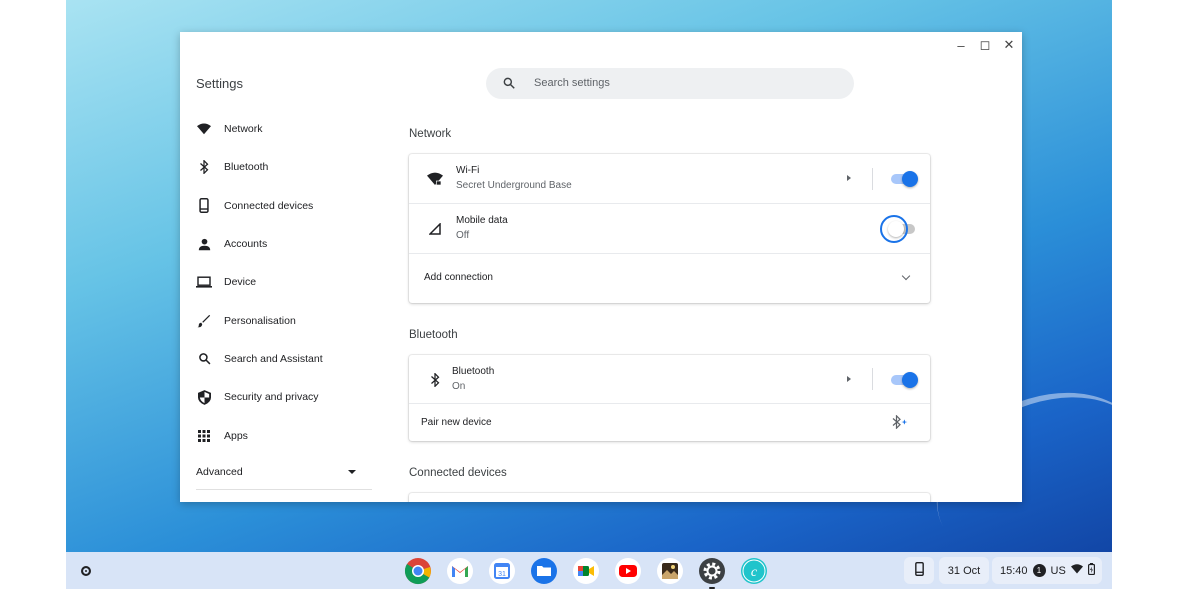 The width and height of the screenshot is (1178, 589). I want to click on sidebar-item-label: Connected devices, so click(269, 205).